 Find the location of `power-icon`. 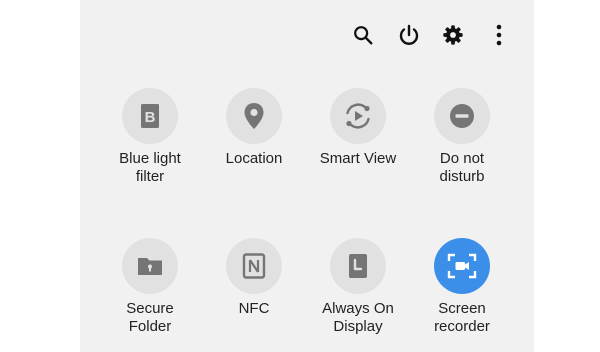

power-icon is located at coordinates (409, 34).